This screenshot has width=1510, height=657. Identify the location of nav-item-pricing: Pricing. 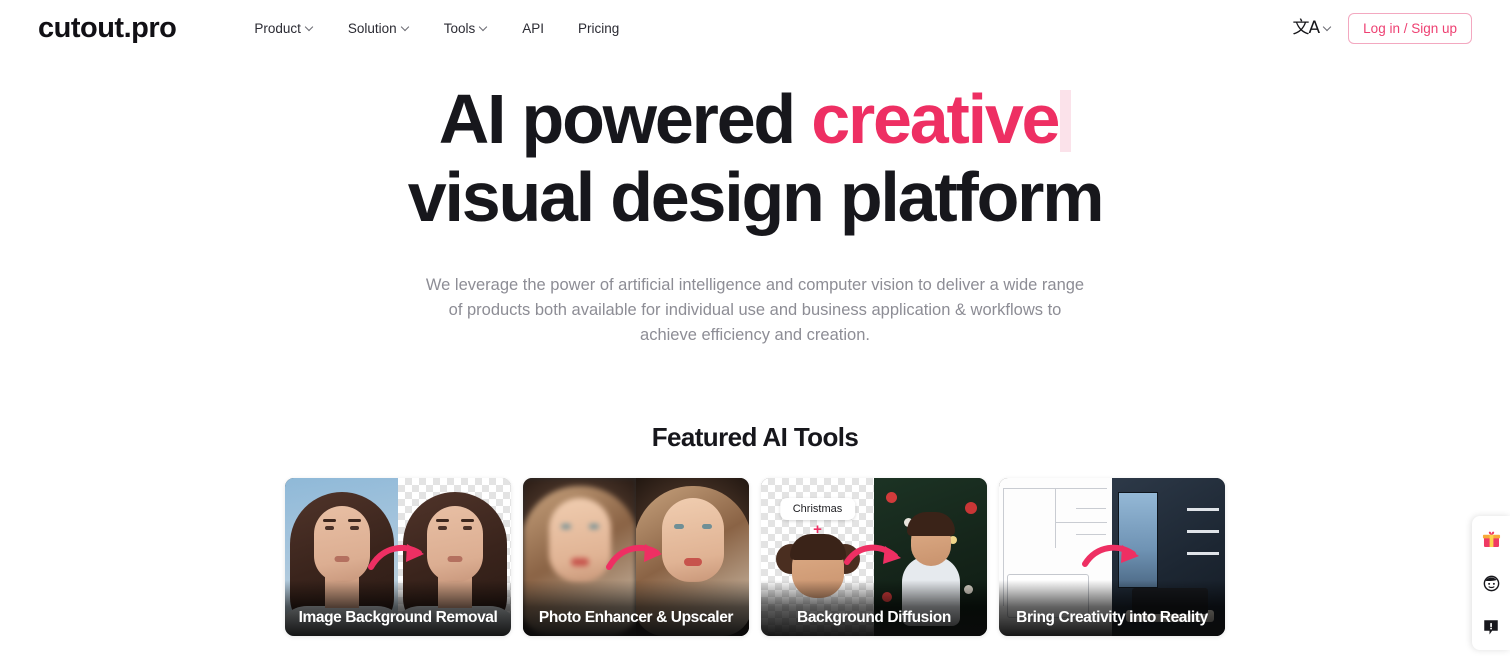
(598, 28).